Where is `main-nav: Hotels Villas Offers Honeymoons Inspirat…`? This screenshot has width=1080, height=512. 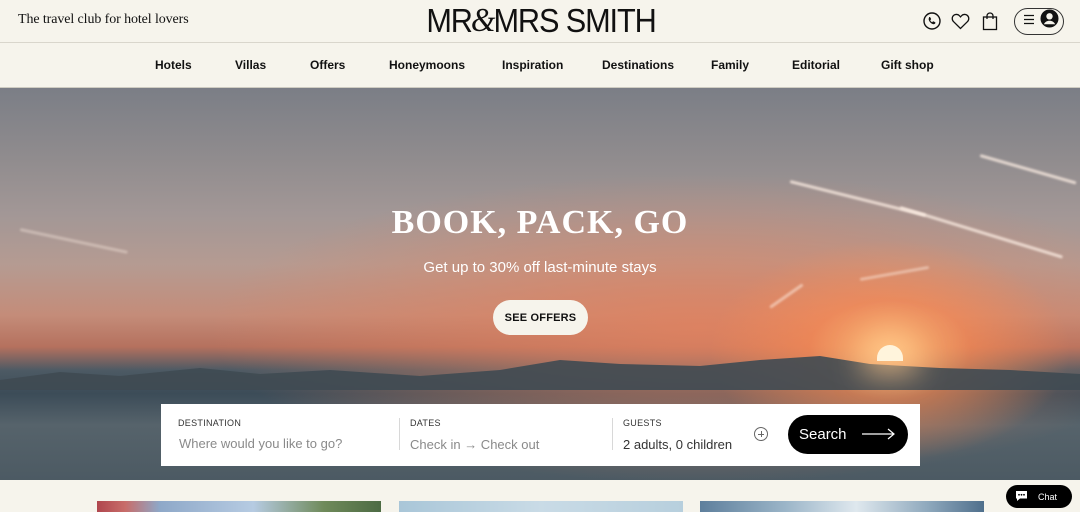 main-nav: Hotels Villas Offers Honeymoons Inspirat… is located at coordinates (540, 65).